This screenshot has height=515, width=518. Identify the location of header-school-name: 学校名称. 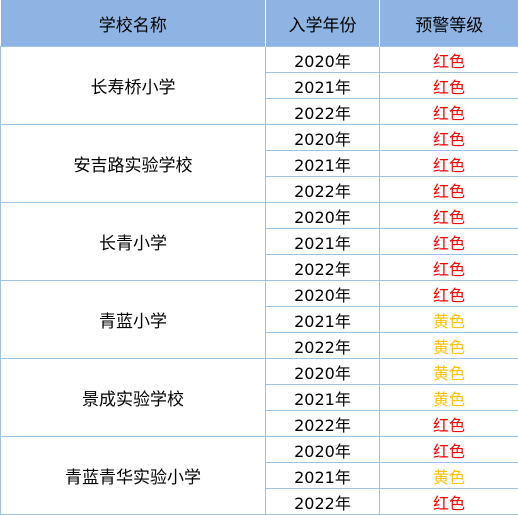
(133, 23).